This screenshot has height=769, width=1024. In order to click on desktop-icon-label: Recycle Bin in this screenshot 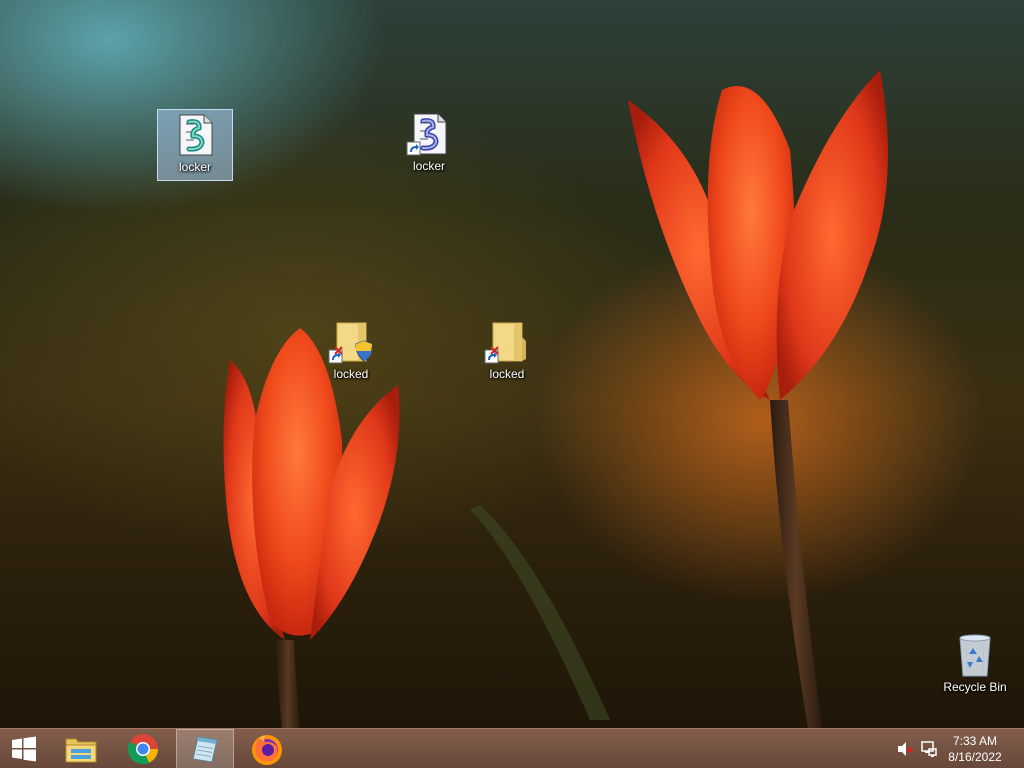, I will do `click(975, 687)`.